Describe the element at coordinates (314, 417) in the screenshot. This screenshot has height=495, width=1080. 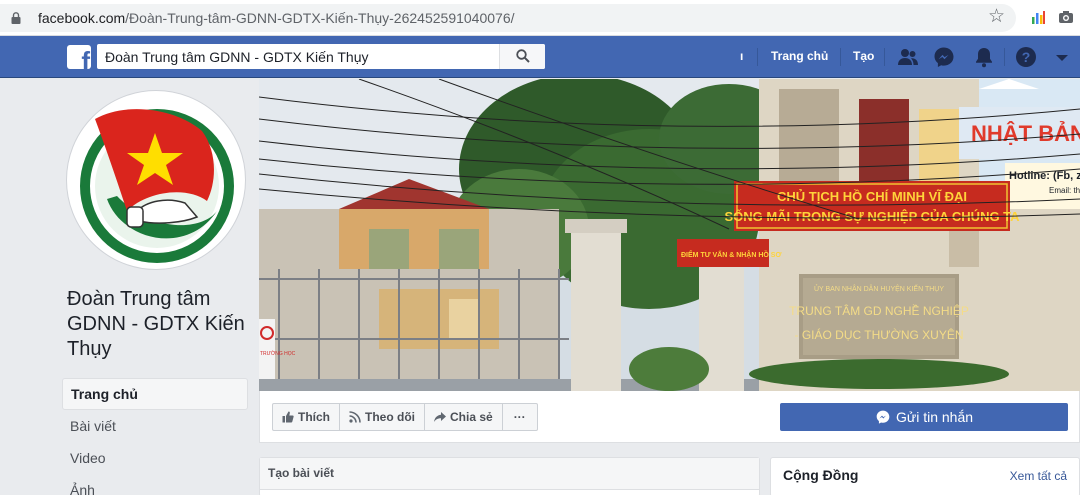
I see `like-label: Thích` at that location.